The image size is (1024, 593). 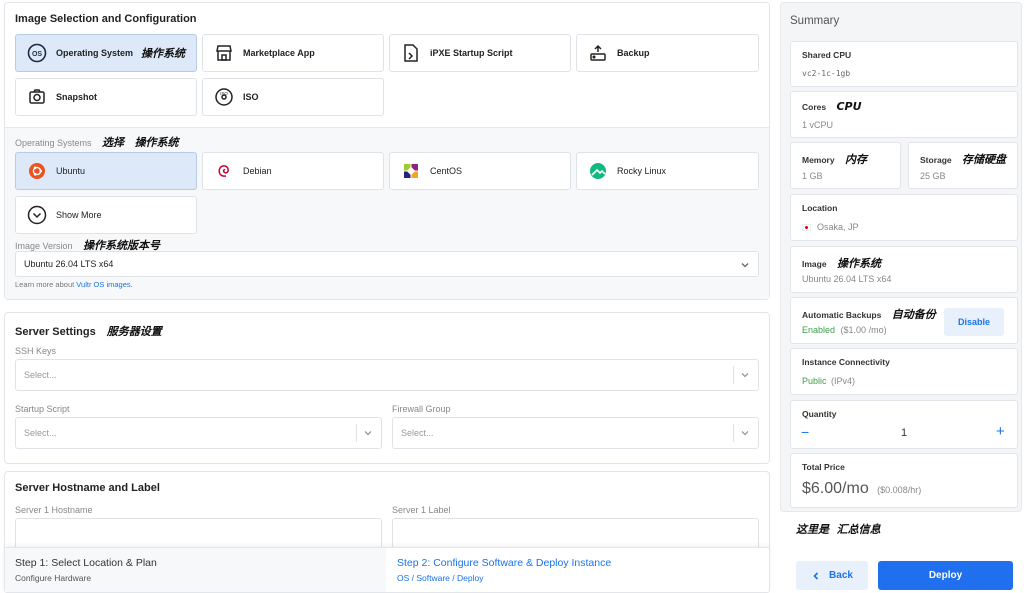 What do you see at coordinates (104, 284) in the screenshot?
I see `vultr-os-images-link: Vultr OS images.` at bounding box center [104, 284].